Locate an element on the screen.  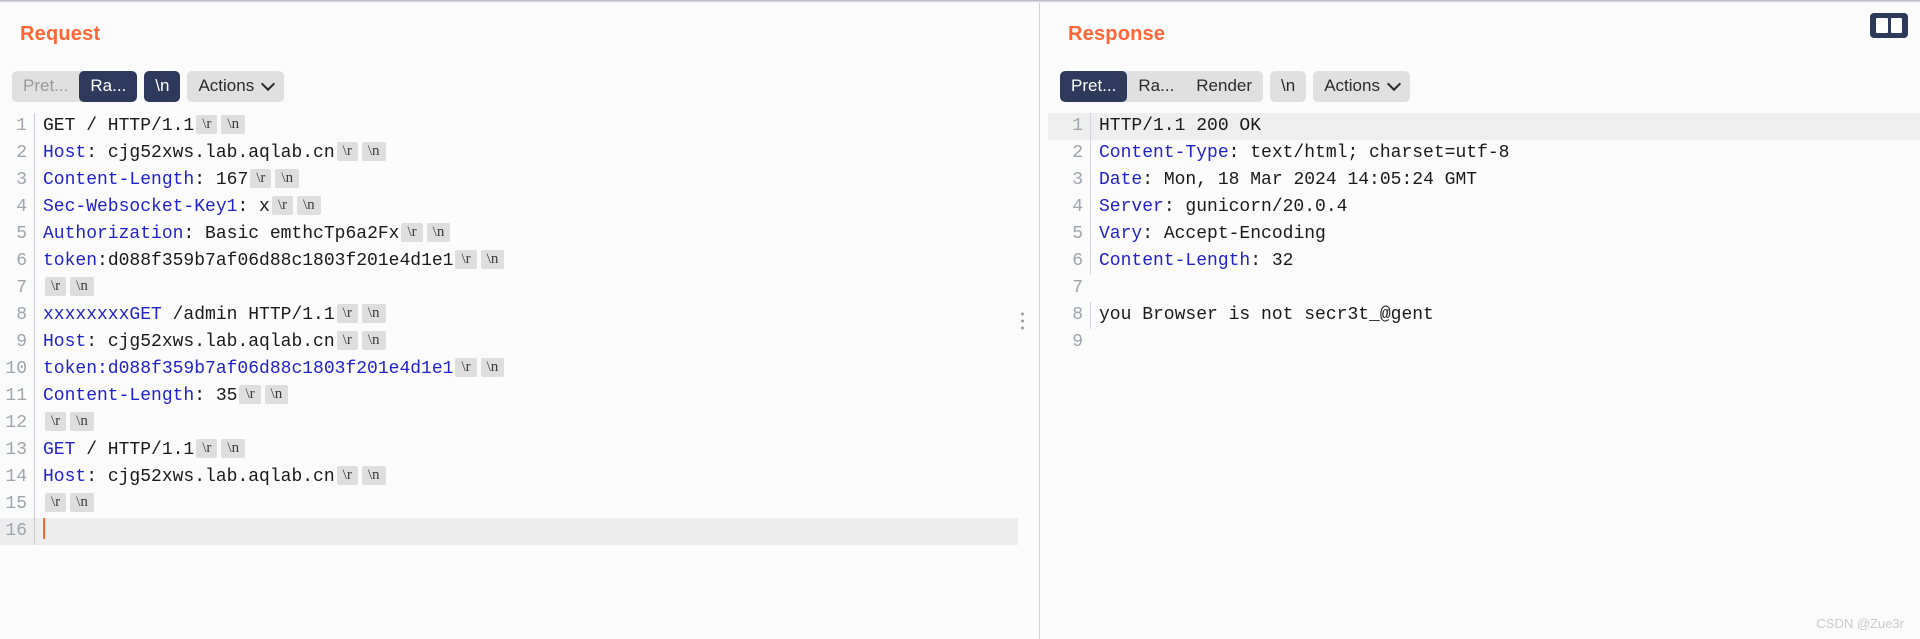
code-line: 13 GET / HTTP/1.1 \r \n is located at coordinates (509, 450).